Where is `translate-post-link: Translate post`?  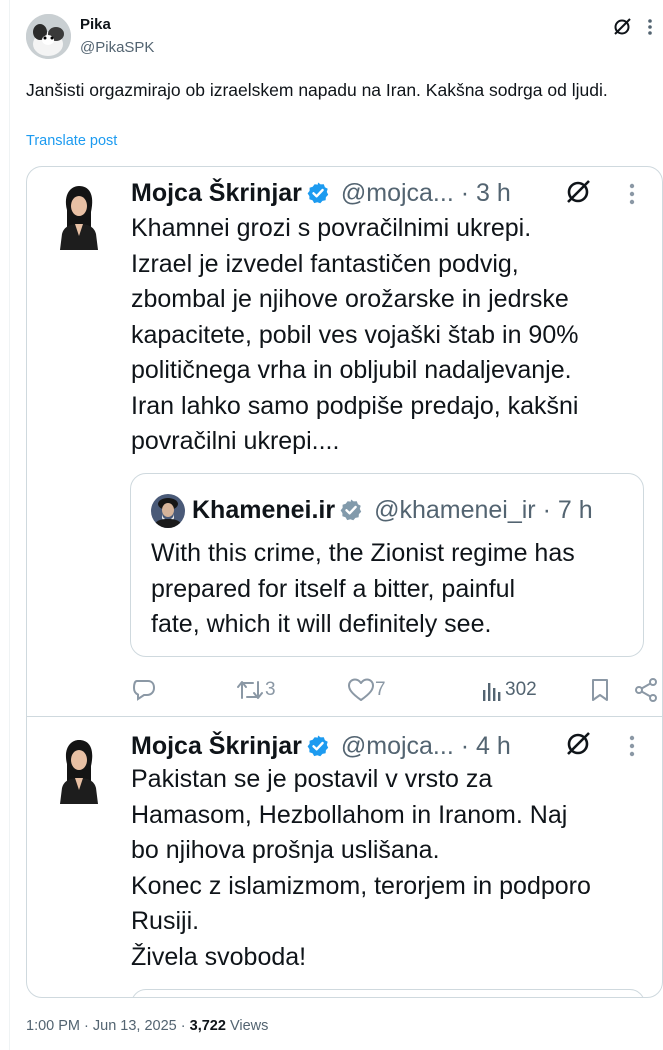 translate-post-link: Translate post is located at coordinates (71, 141).